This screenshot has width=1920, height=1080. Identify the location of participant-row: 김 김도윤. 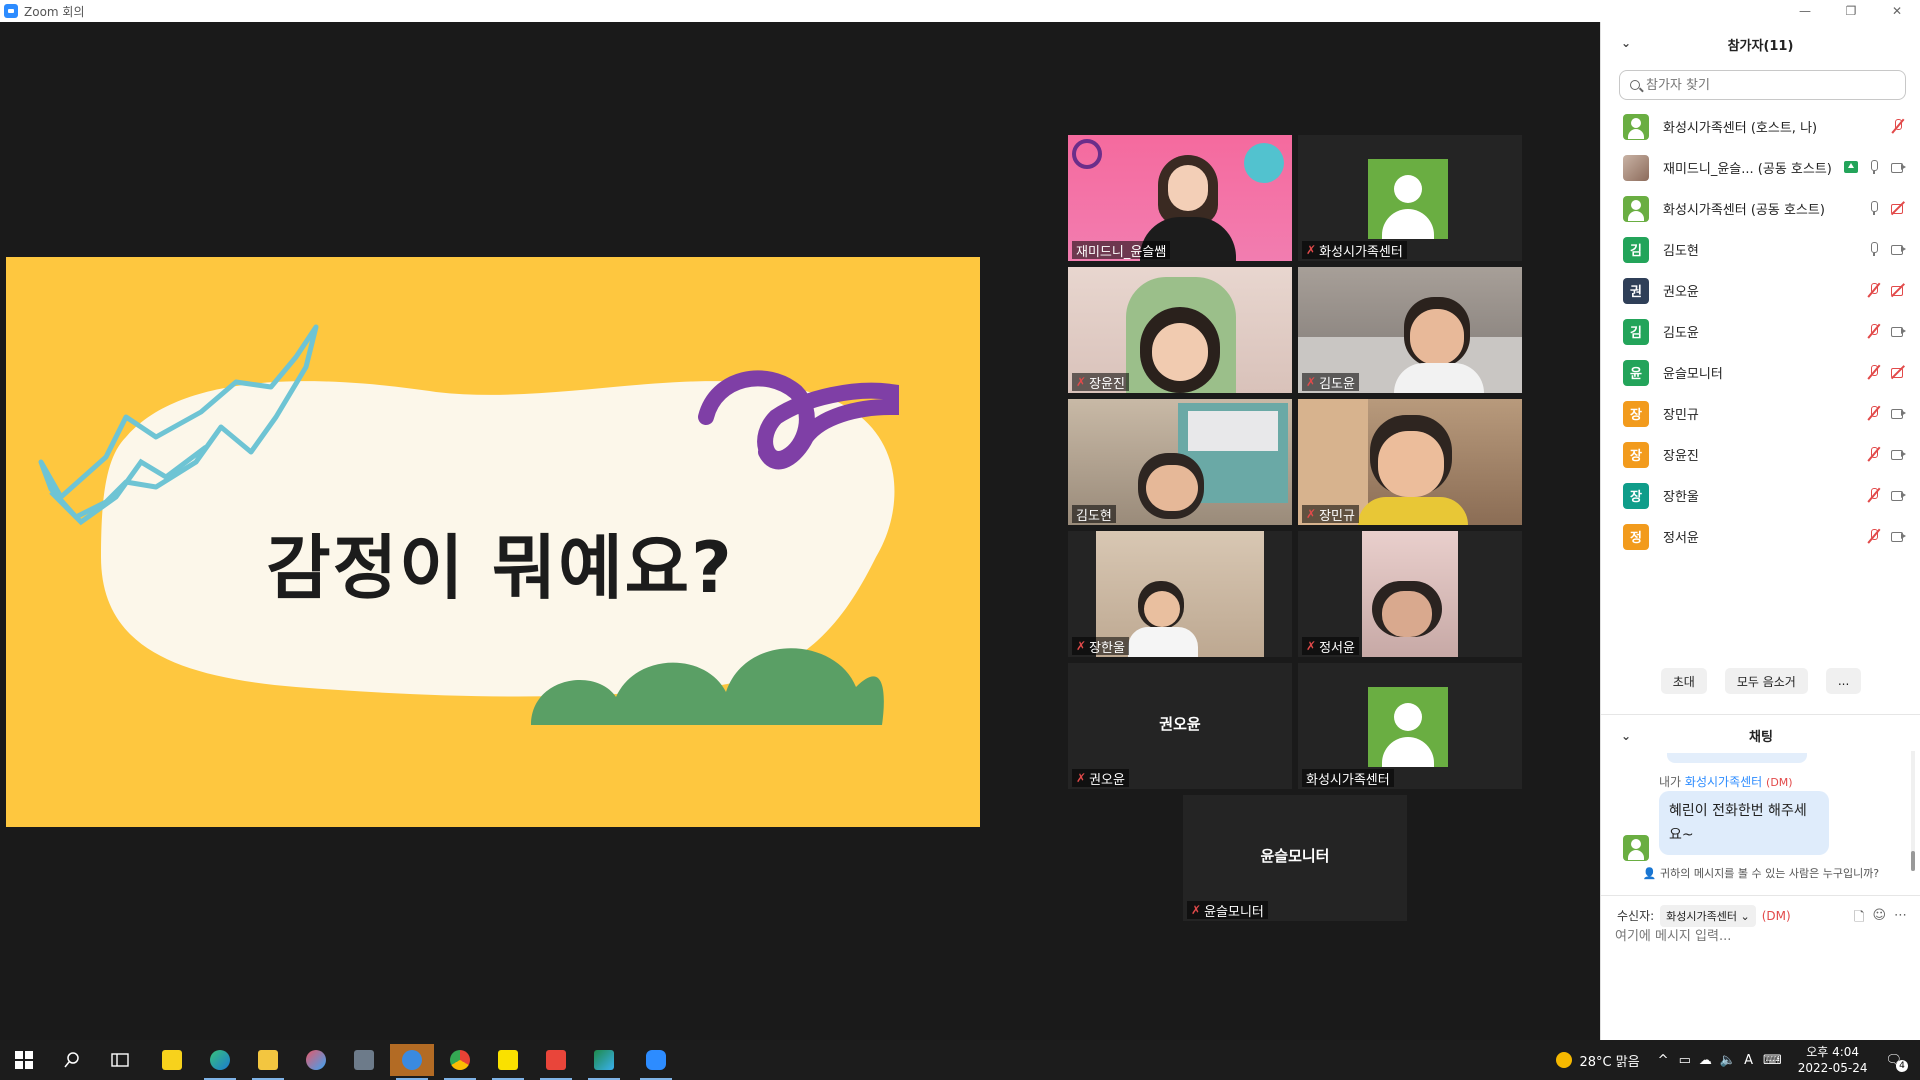
(1760, 331).